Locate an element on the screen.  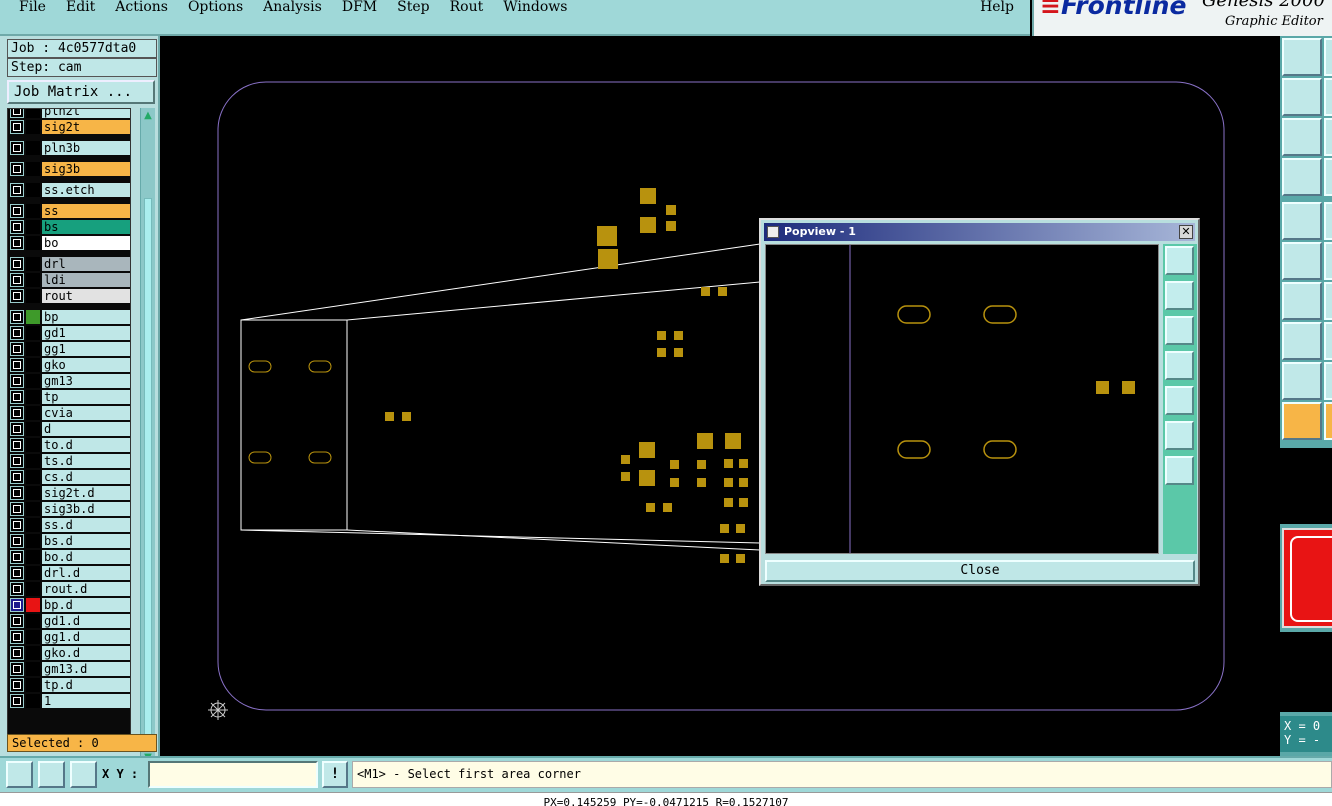
menu-analysis: Analysis is located at coordinates (282, 7).